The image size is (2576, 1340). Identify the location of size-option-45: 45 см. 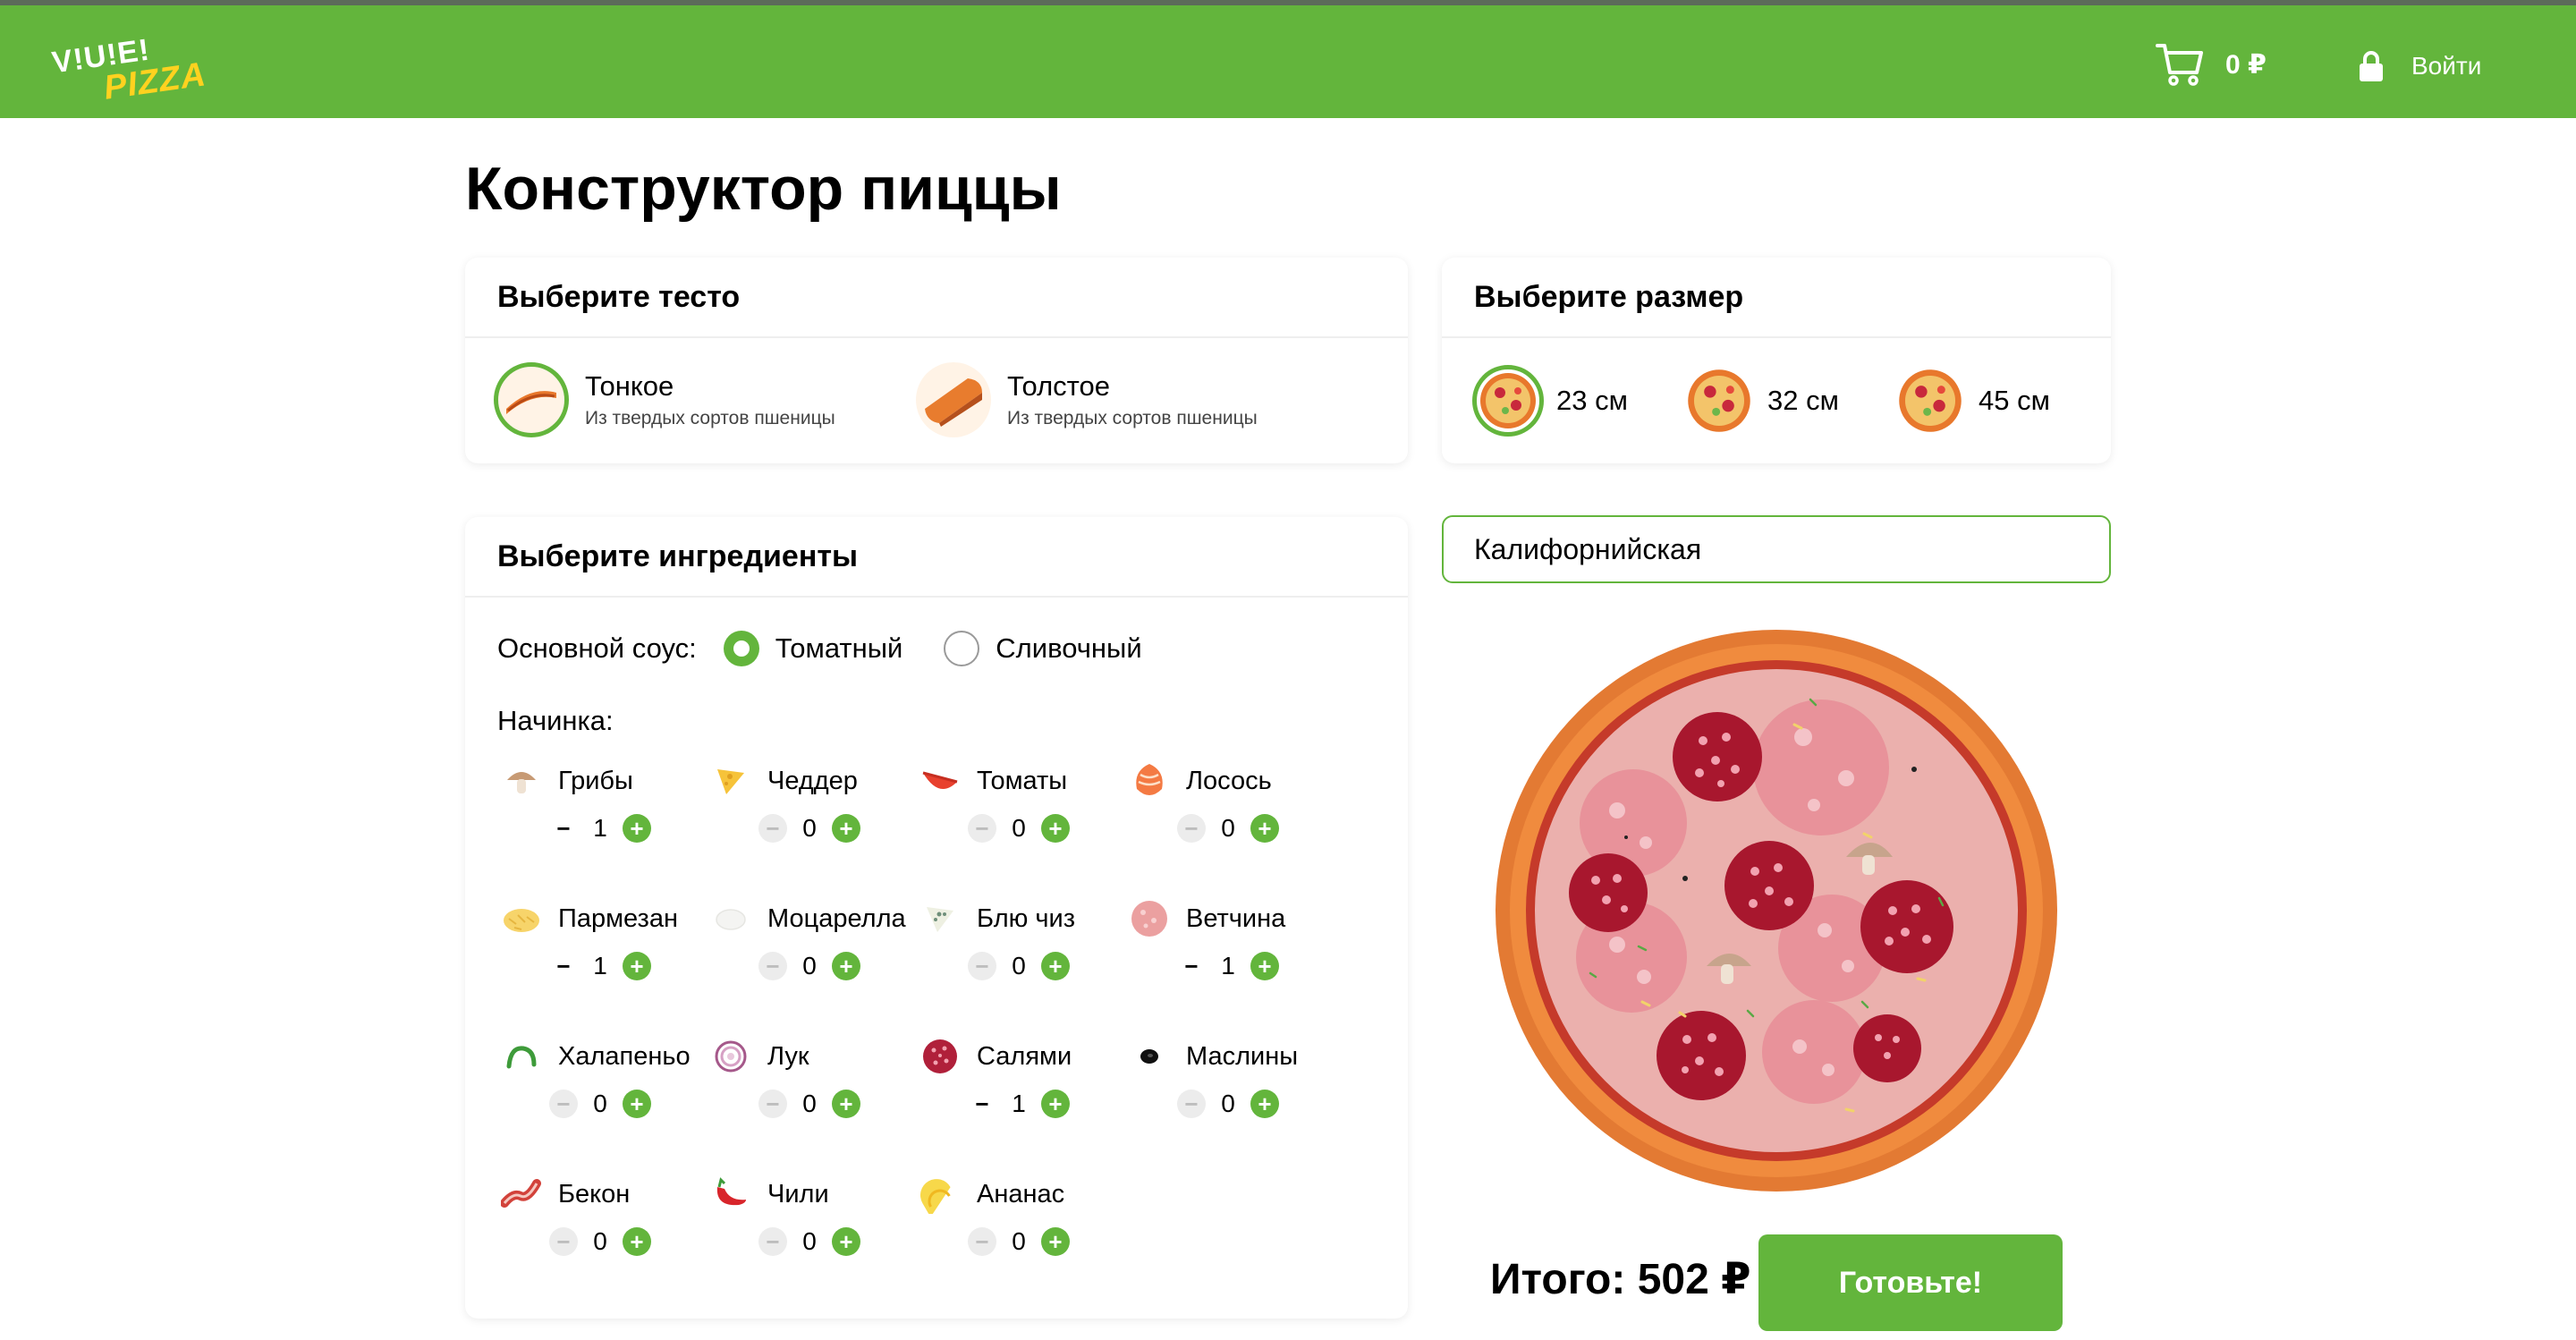
(1972, 400).